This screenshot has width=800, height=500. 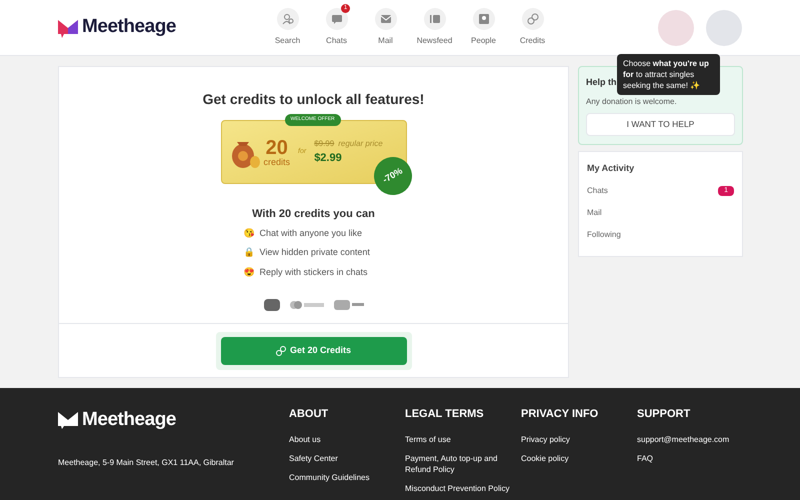 I want to click on regular-price-label: regular price, so click(x=360, y=144).